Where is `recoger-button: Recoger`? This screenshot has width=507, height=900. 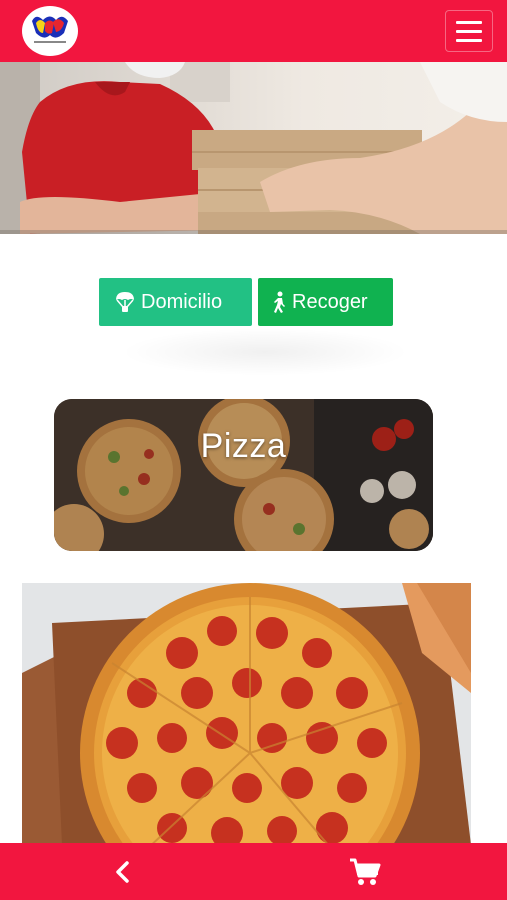
recoger-button: Recoger is located at coordinates (325, 302).